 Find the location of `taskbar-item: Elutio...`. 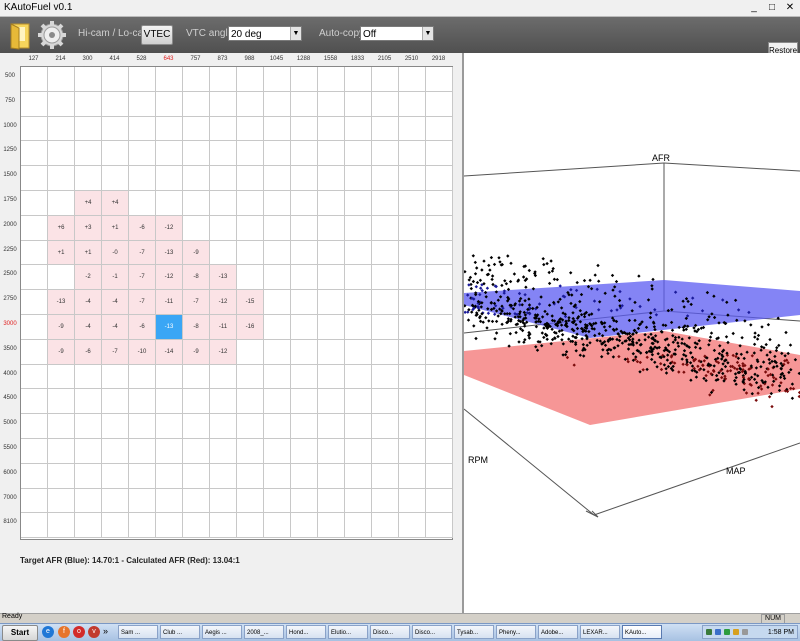

taskbar-item: Elutio... is located at coordinates (348, 632).